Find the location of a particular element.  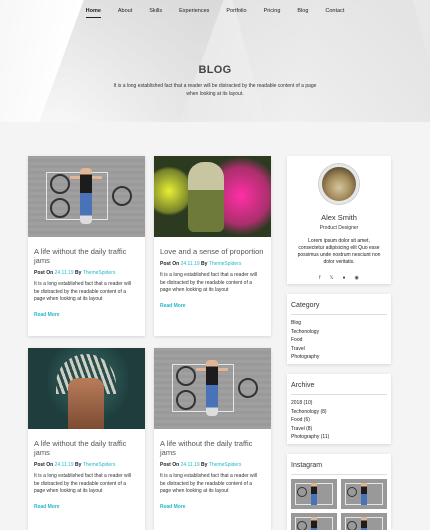

facebook-icon: f is located at coordinates (319, 278).